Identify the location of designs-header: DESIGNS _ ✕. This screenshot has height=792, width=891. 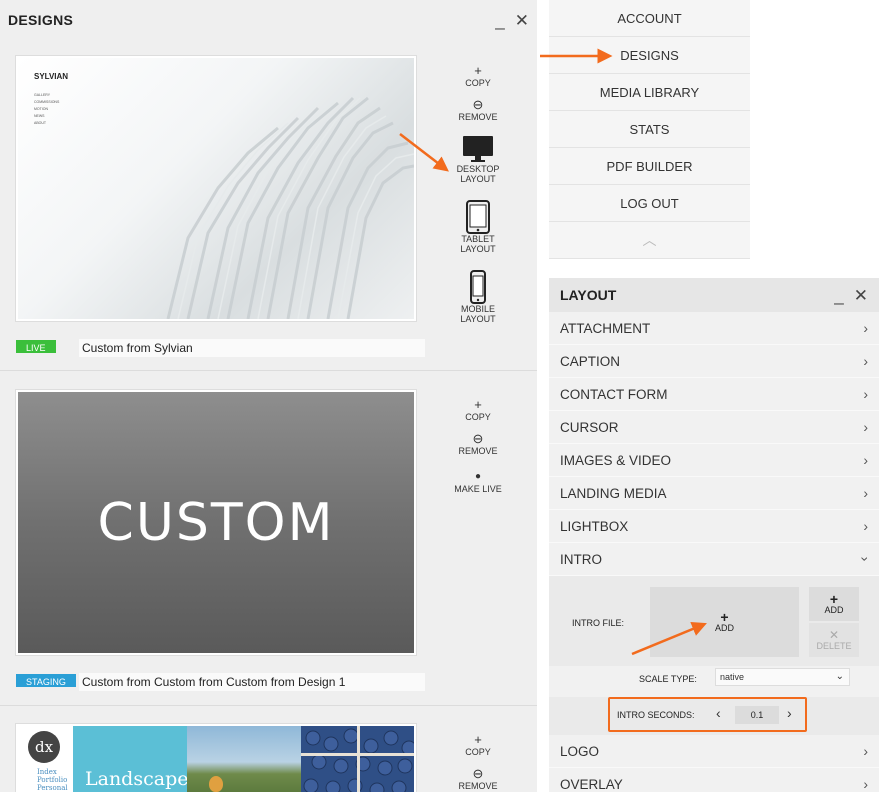
(268, 20).